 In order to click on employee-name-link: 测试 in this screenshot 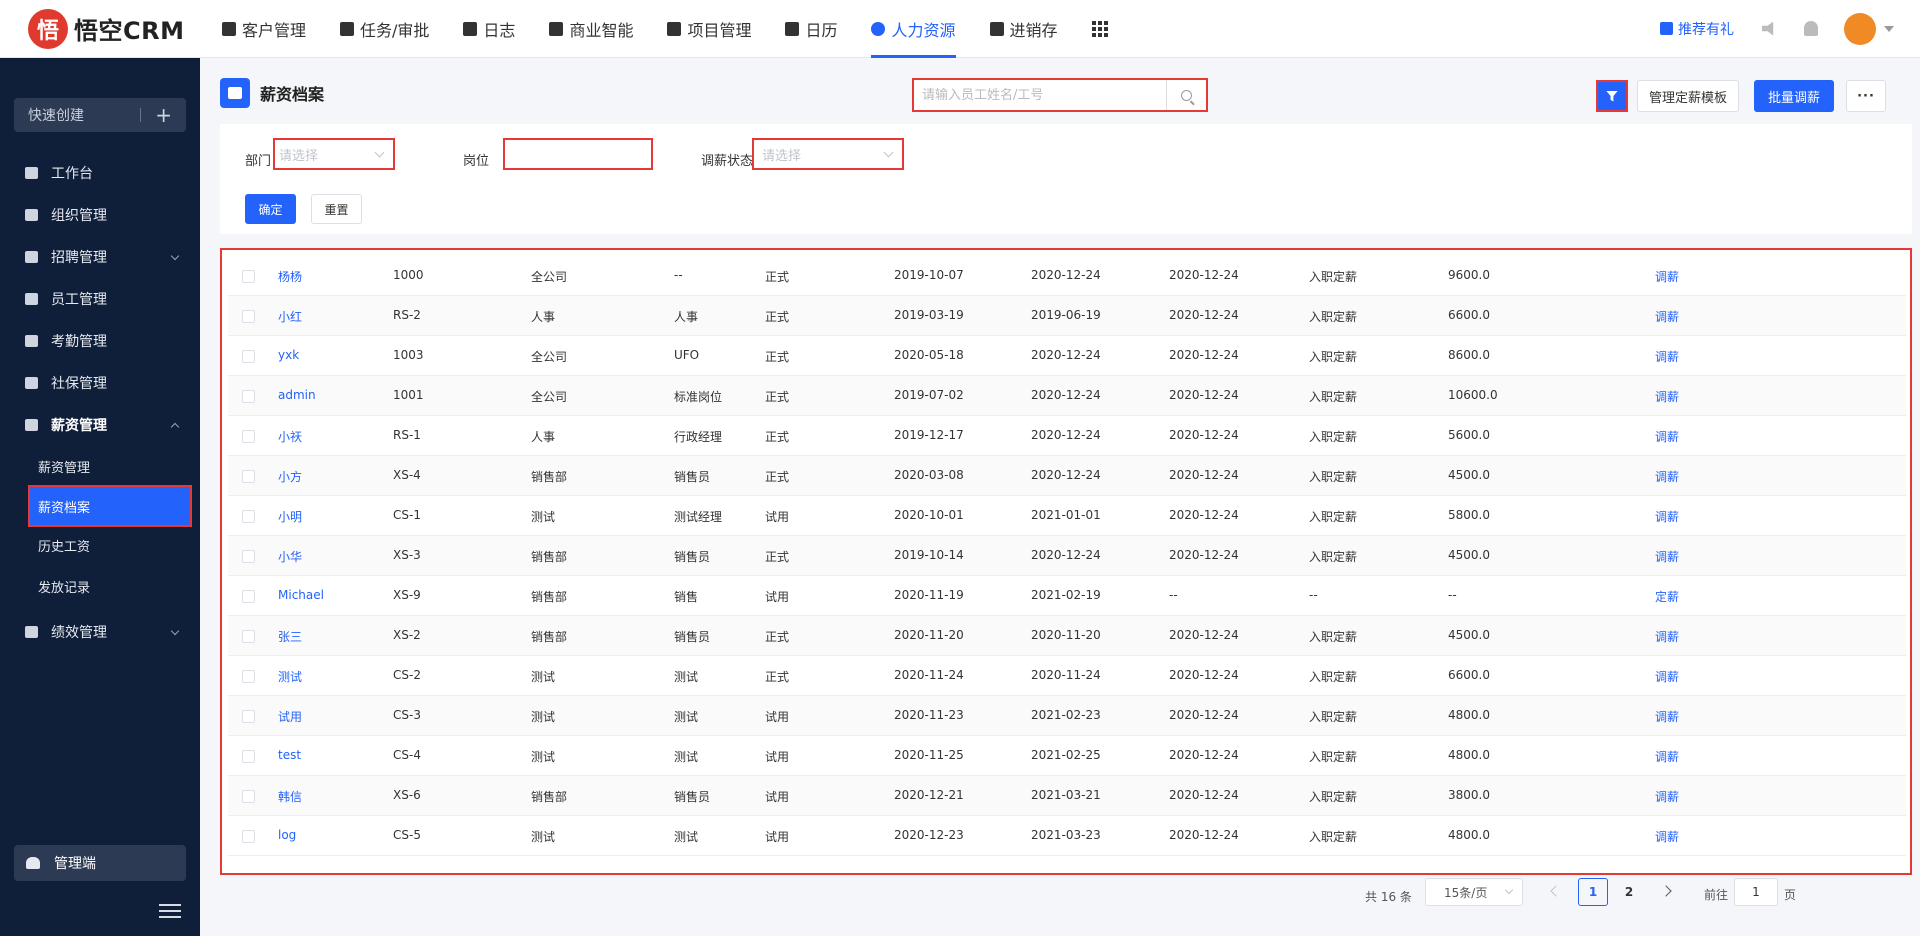, I will do `click(290, 676)`.